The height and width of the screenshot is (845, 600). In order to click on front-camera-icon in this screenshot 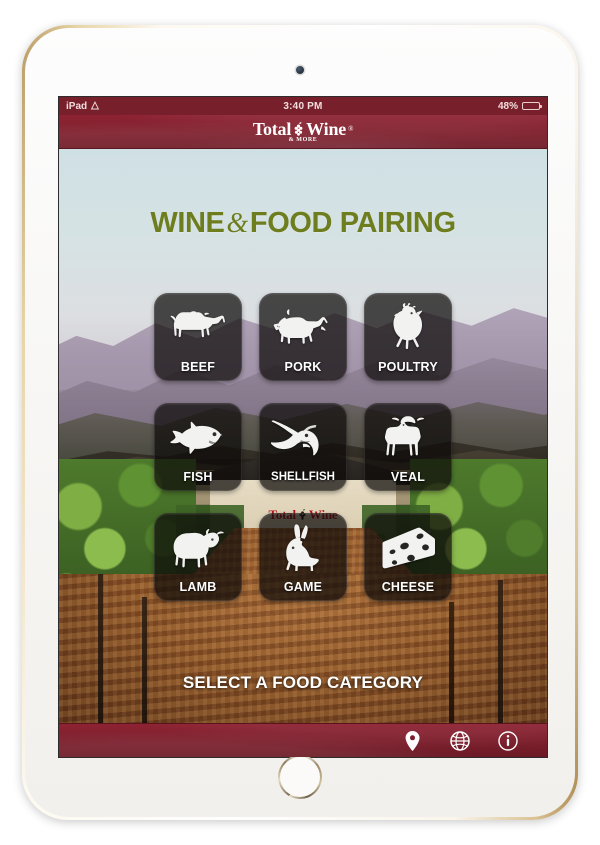, I will do `click(300, 70)`.